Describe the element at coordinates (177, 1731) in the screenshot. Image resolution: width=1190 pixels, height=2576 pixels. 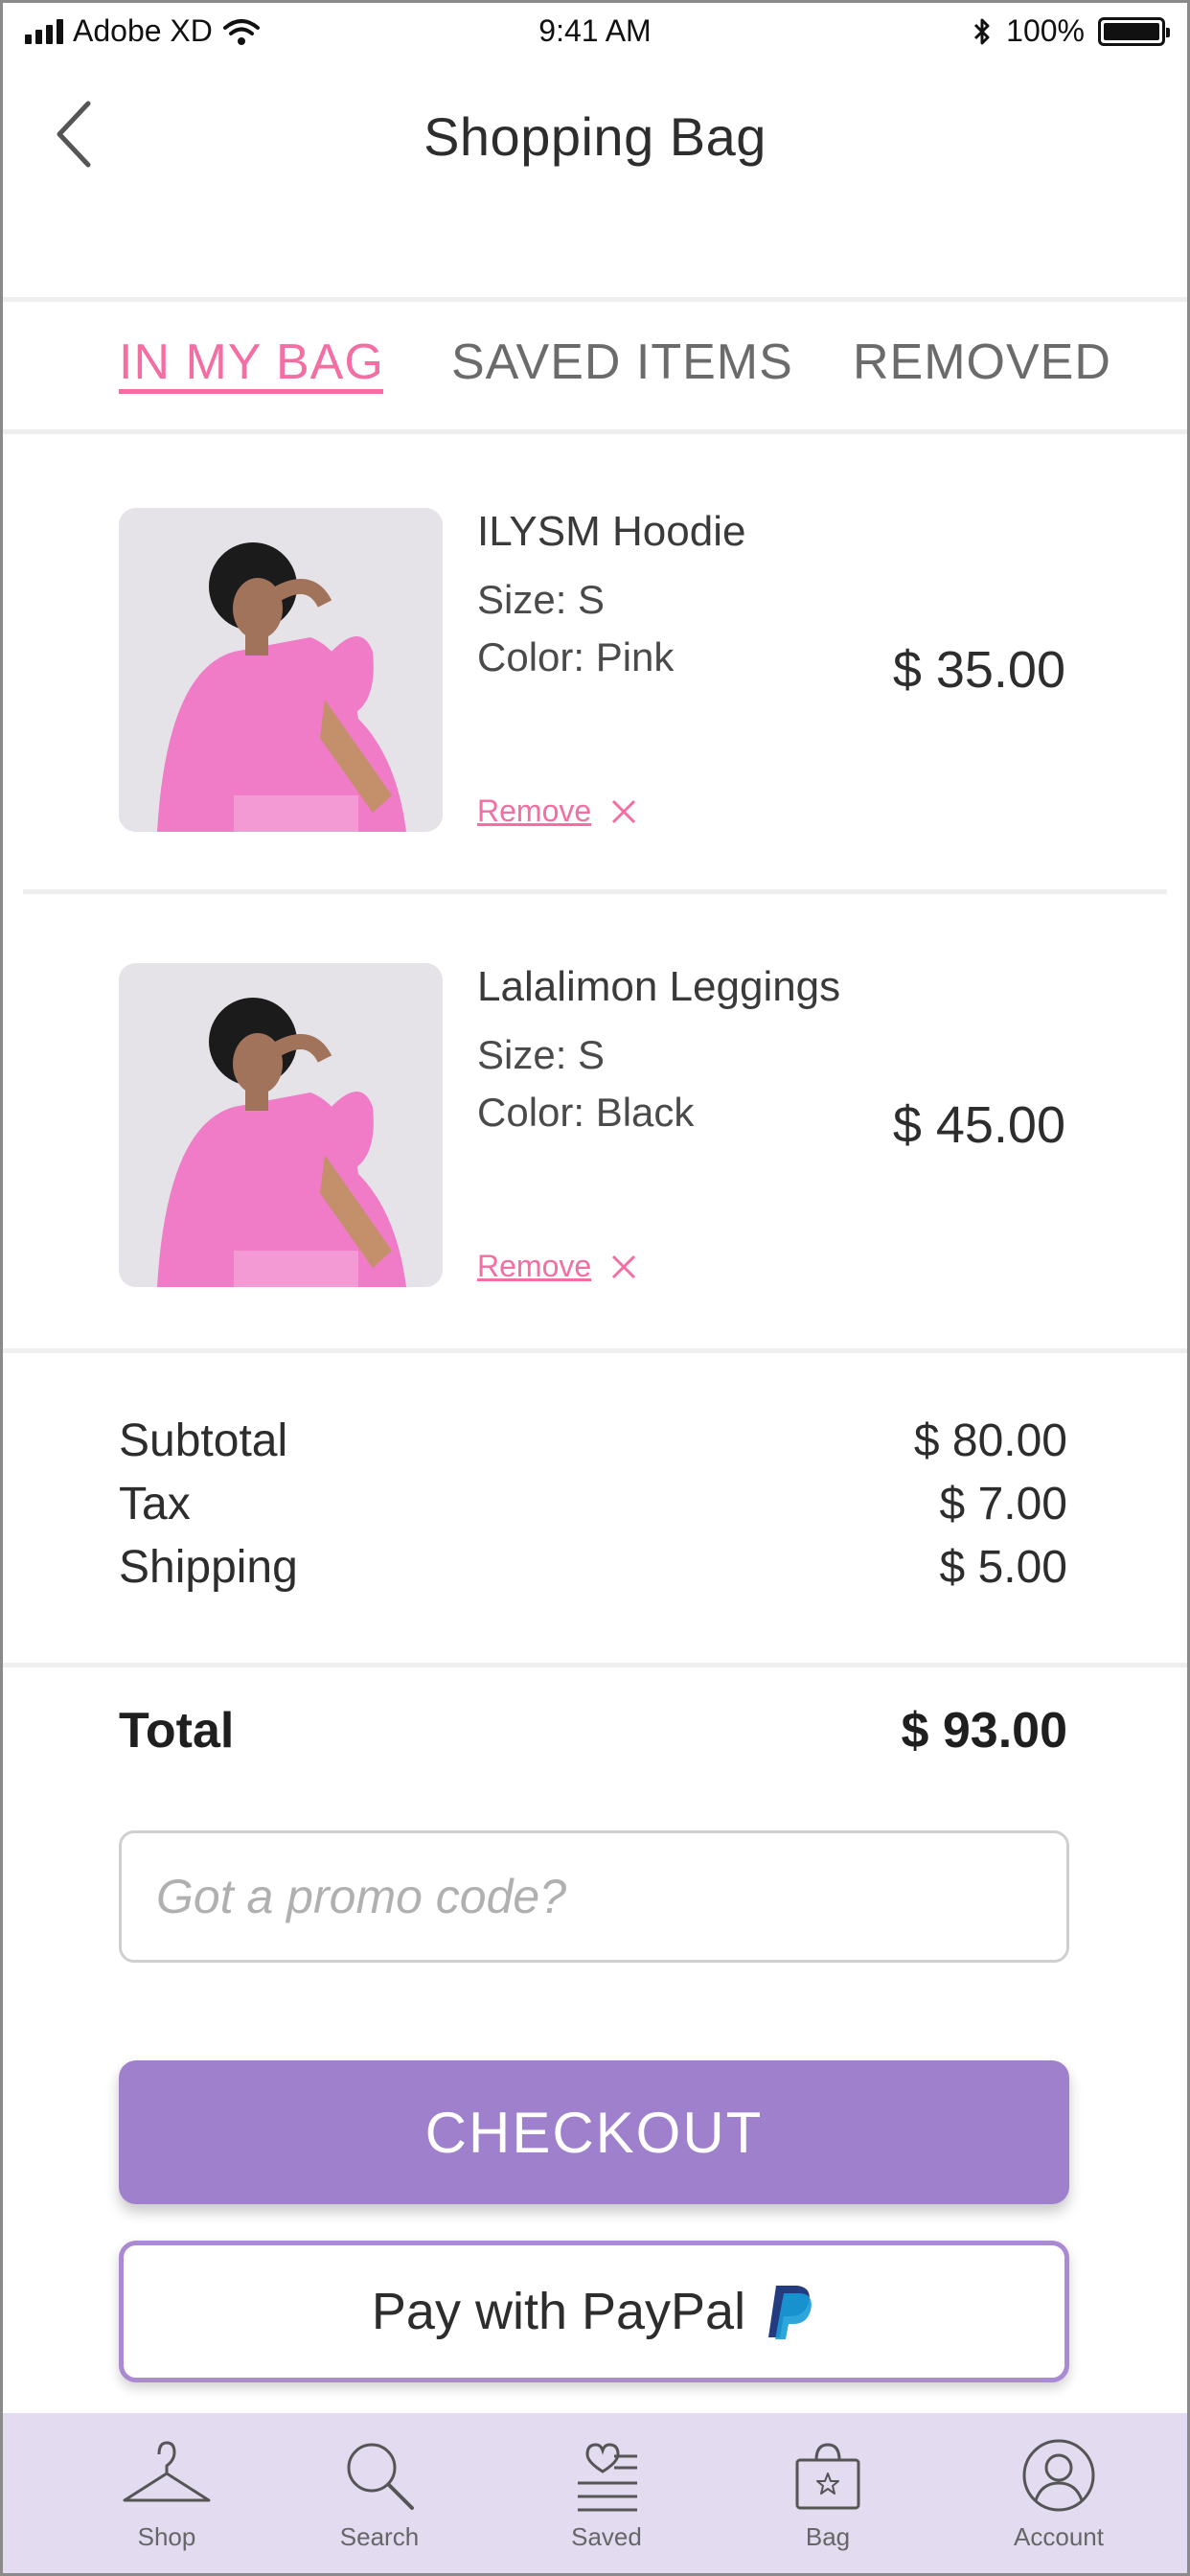
I see `total-label: Total` at that location.